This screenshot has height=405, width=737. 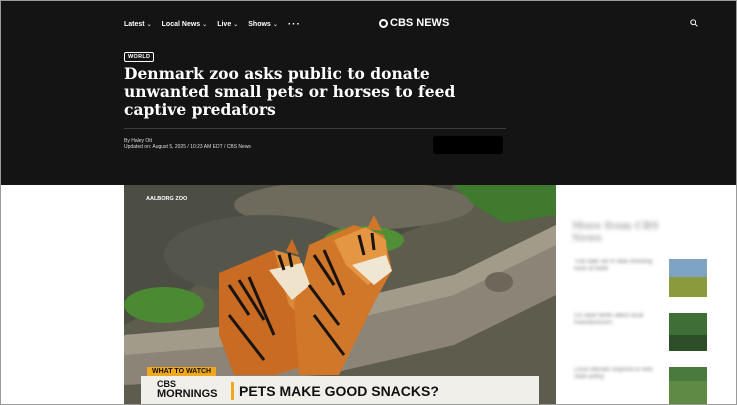 What do you see at coordinates (615, 232) in the screenshot?
I see `sidebar-title: More from CBS News` at bounding box center [615, 232].